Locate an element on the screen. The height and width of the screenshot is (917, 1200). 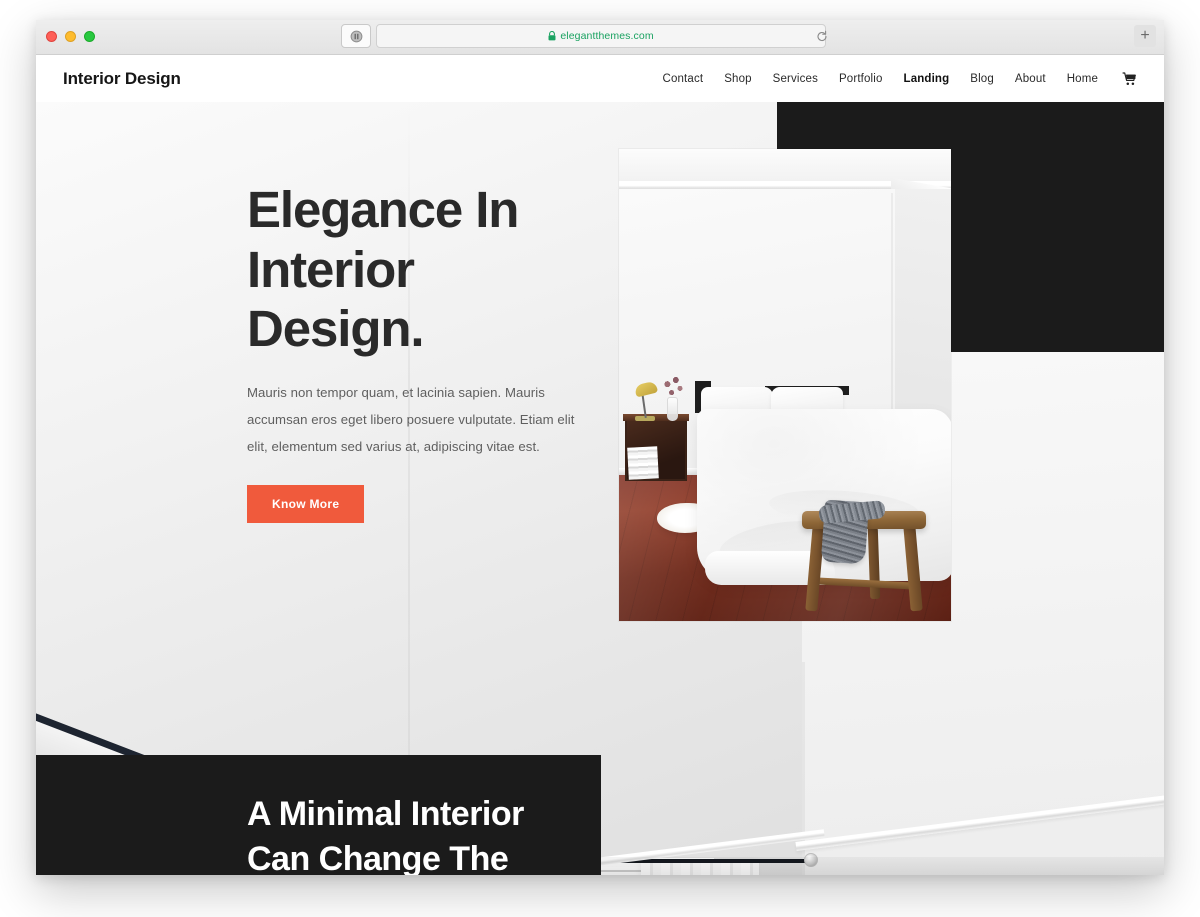
hero-title: Elegance In Interior Design. is located at coordinates (422, 269).